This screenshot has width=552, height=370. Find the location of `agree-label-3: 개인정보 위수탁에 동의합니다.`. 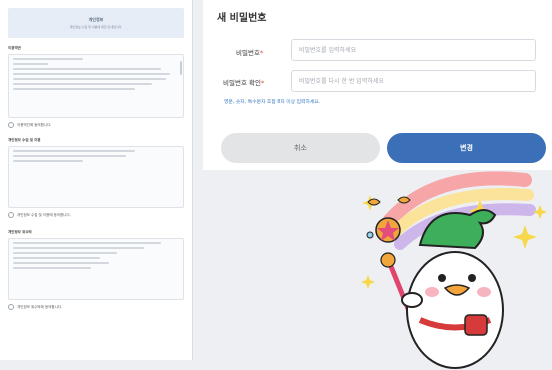

agree-label-3: 개인정보 위수탁에 동의합니다. is located at coordinates (40, 306).